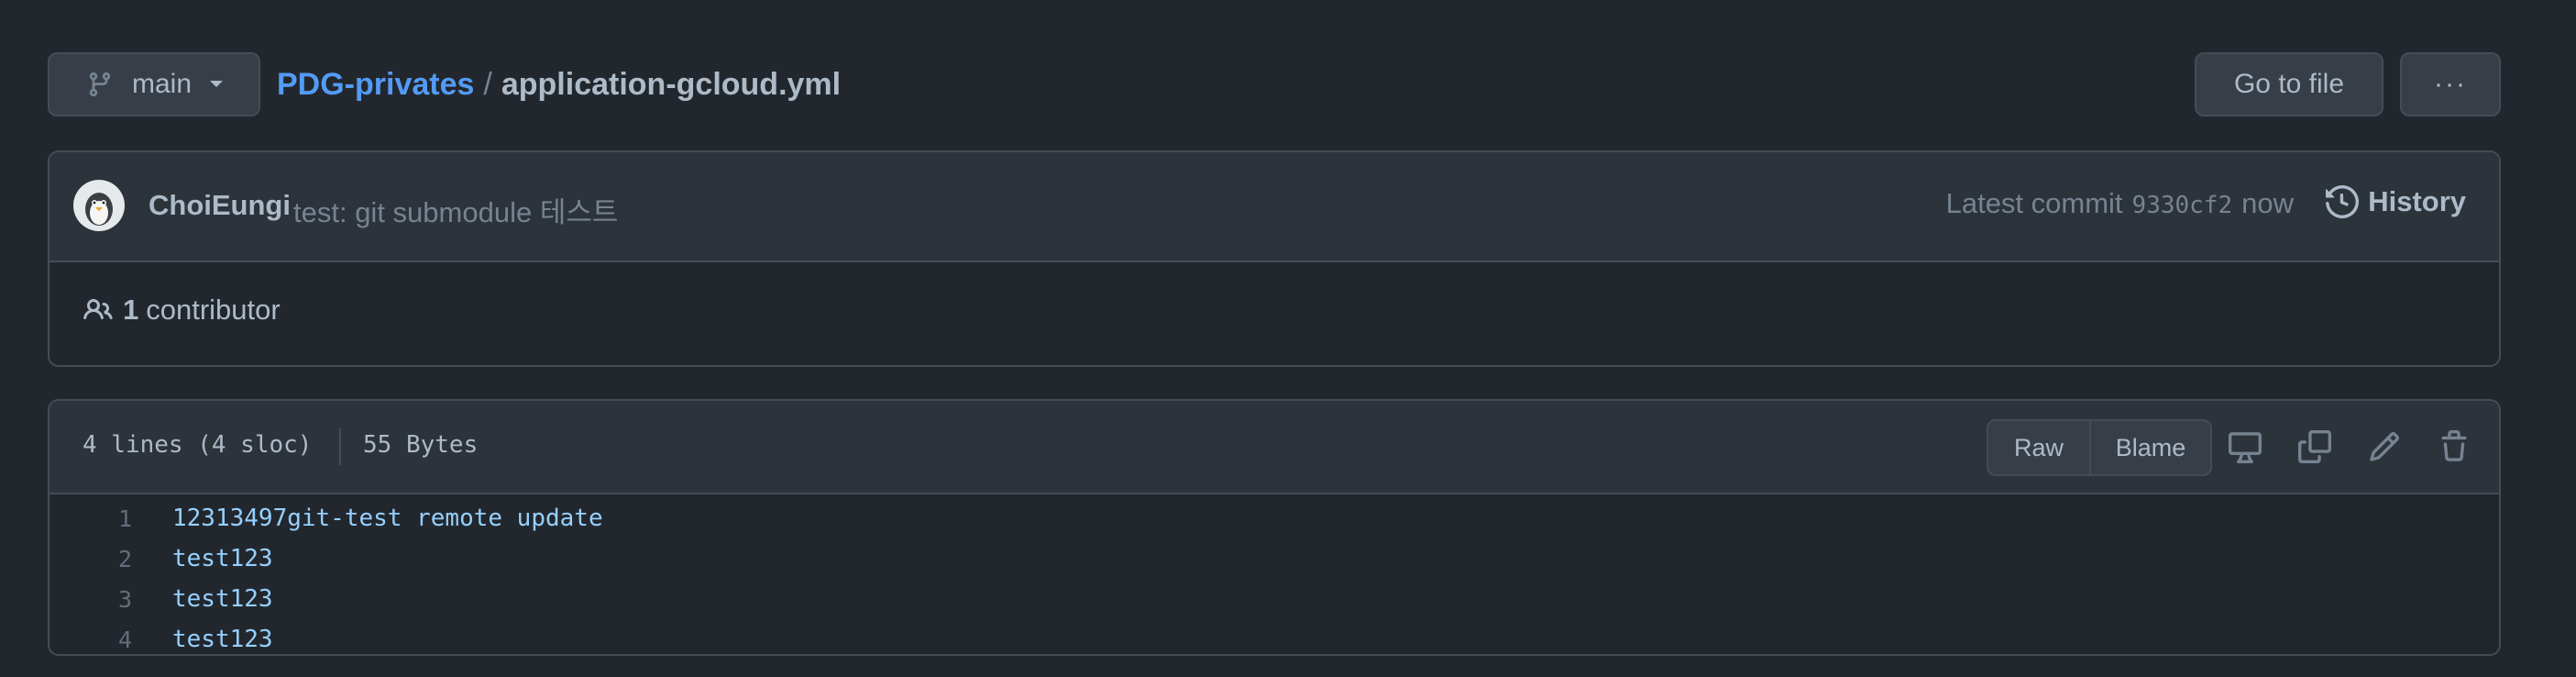 Image resolution: width=2576 pixels, height=677 pixels. Describe the element at coordinates (340, 447) in the screenshot. I see `file-info-divider` at that location.